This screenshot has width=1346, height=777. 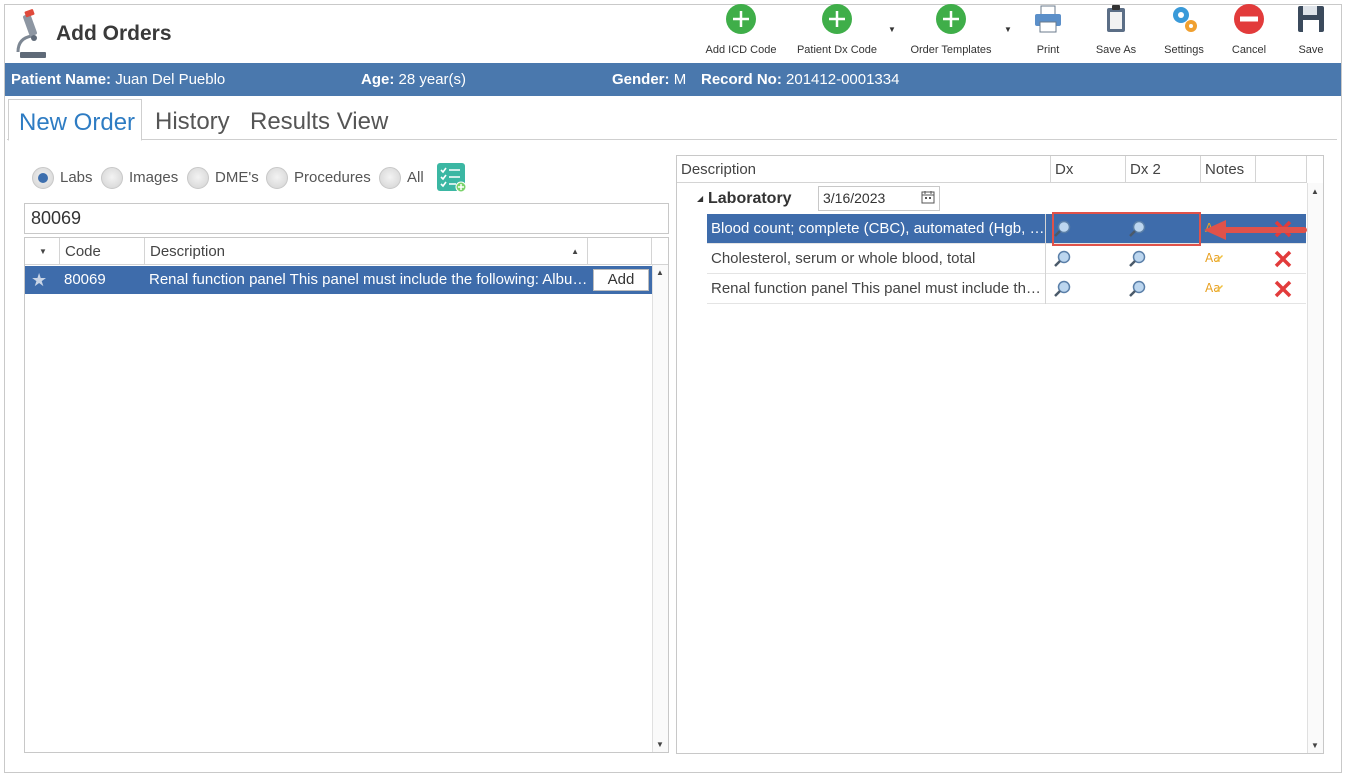 What do you see at coordinates (1116, 18) in the screenshot?
I see `clipboard-icon` at bounding box center [1116, 18].